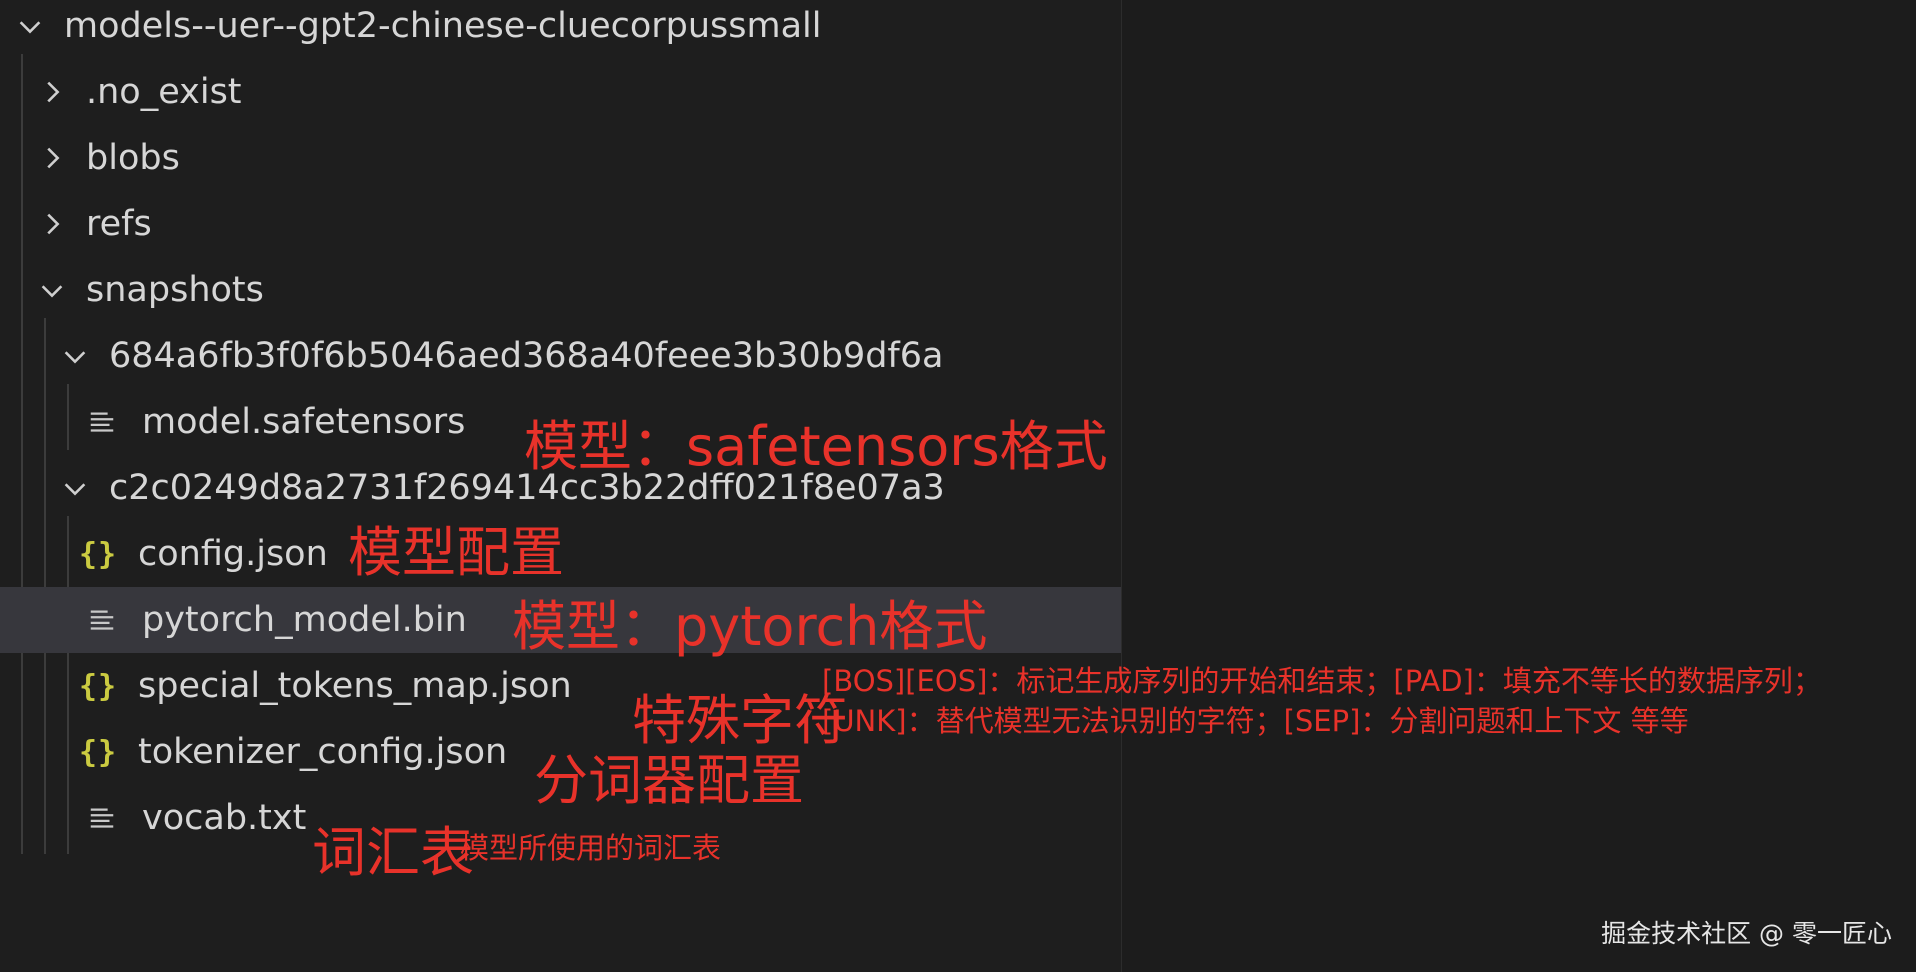 The image size is (1916, 972). I want to click on file-label: vocab.txt, so click(224, 818).